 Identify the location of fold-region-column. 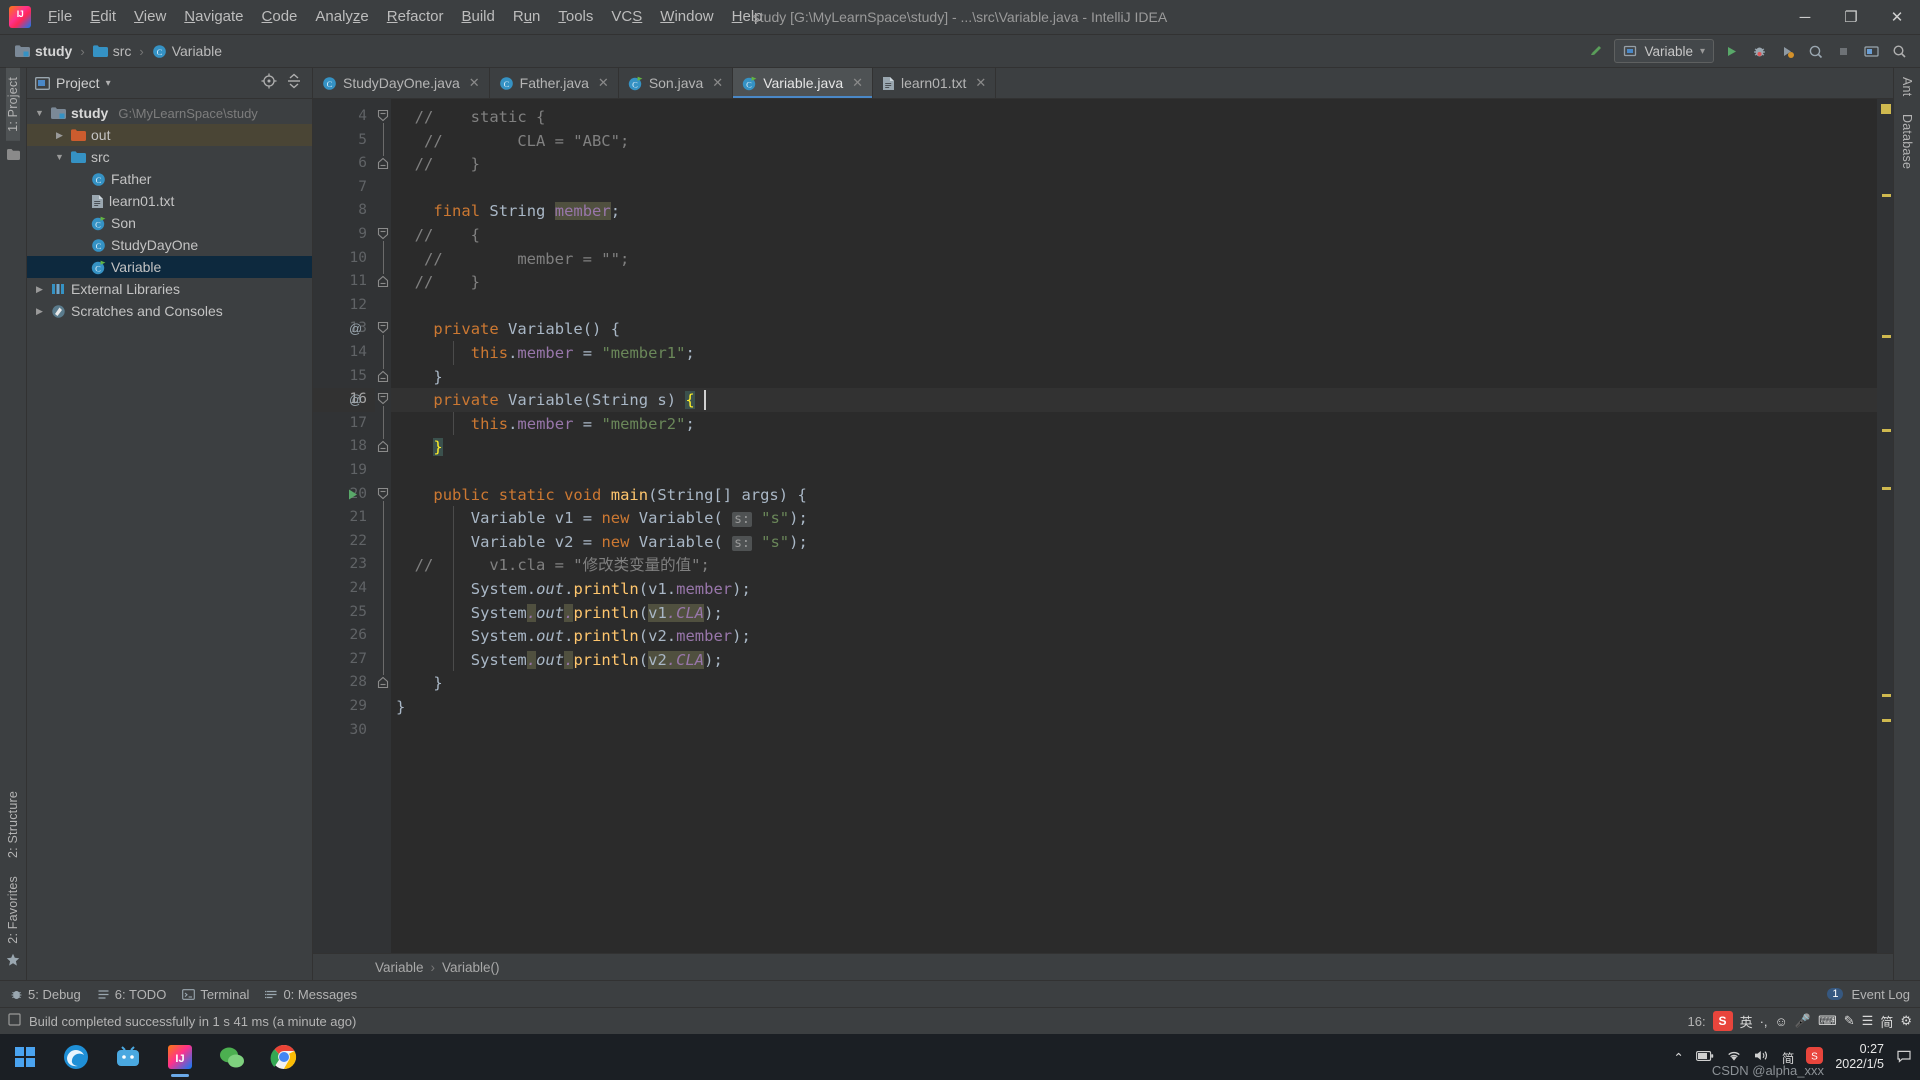
(383, 526).